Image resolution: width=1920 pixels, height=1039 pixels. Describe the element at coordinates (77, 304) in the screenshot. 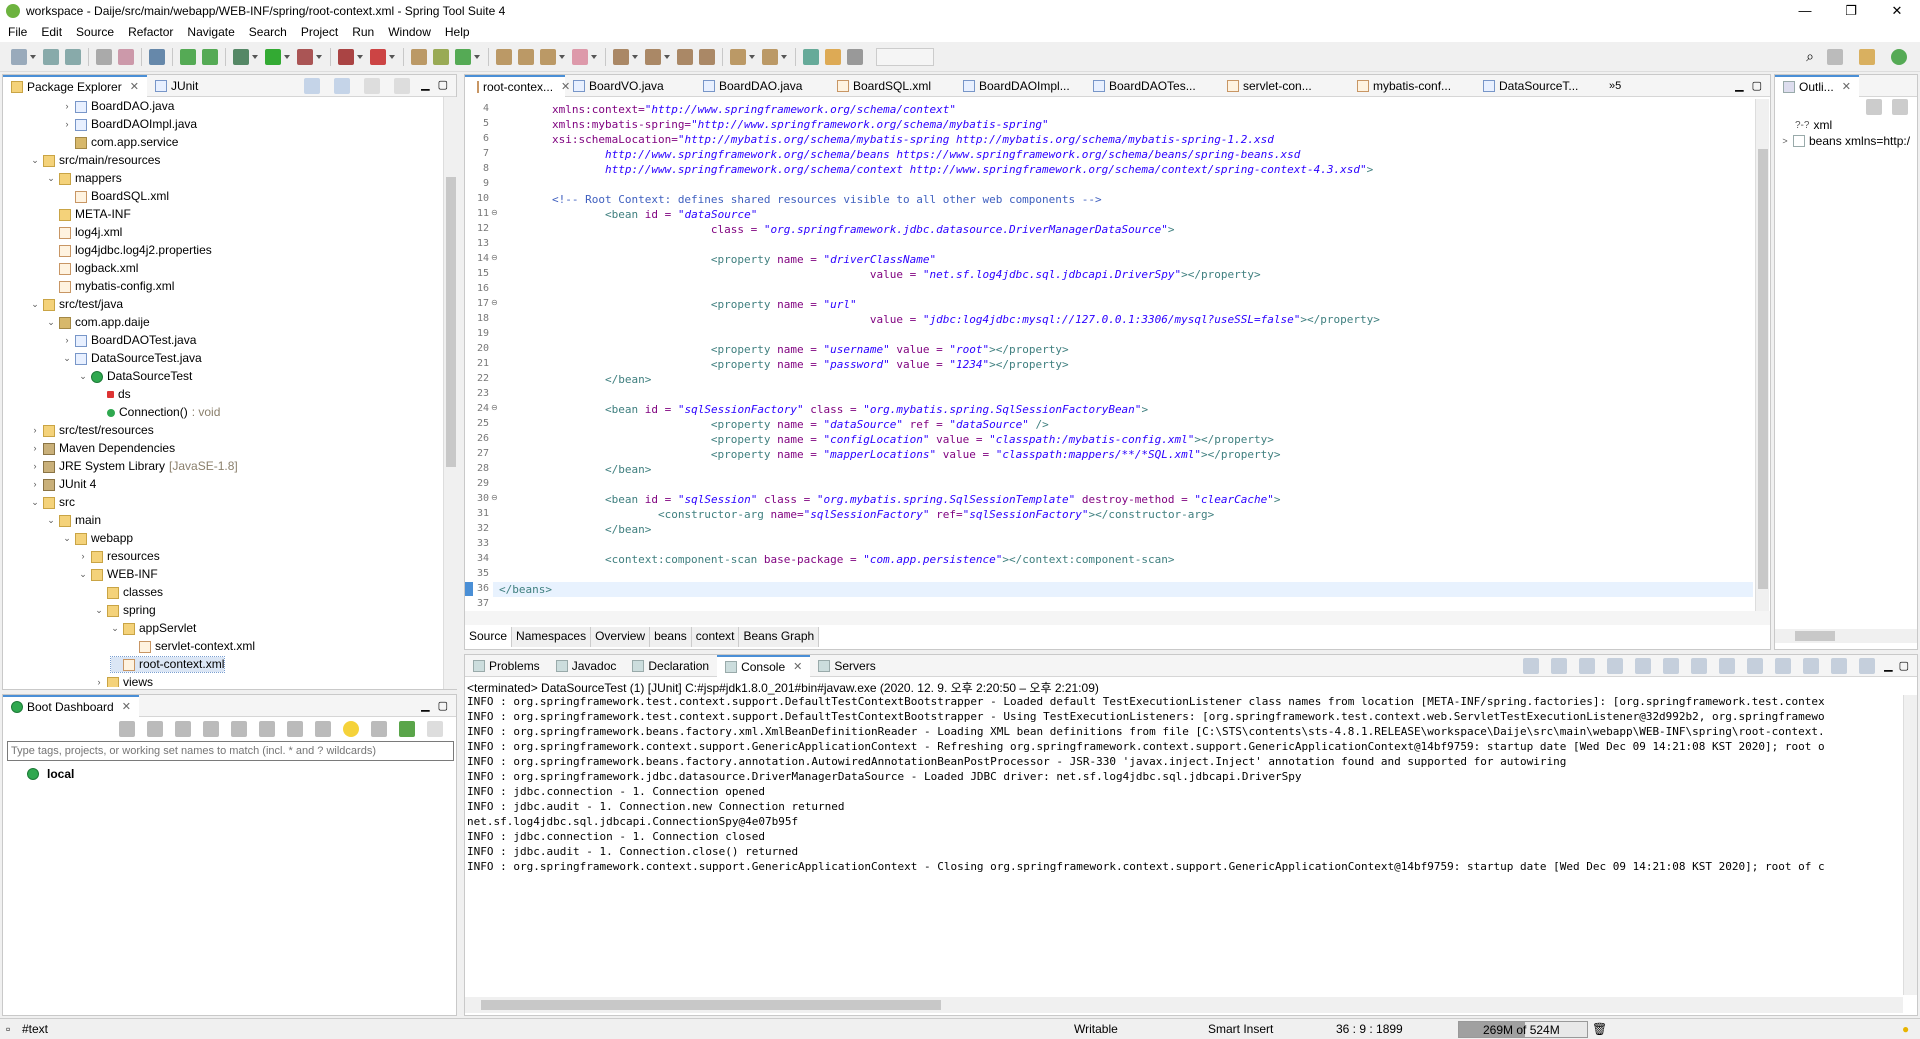

I see `tree-item: ⌄ src/test/java` at that location.